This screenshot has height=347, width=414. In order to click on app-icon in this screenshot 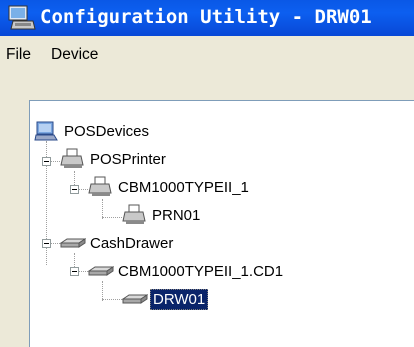, I will do `click(22, 17)`.